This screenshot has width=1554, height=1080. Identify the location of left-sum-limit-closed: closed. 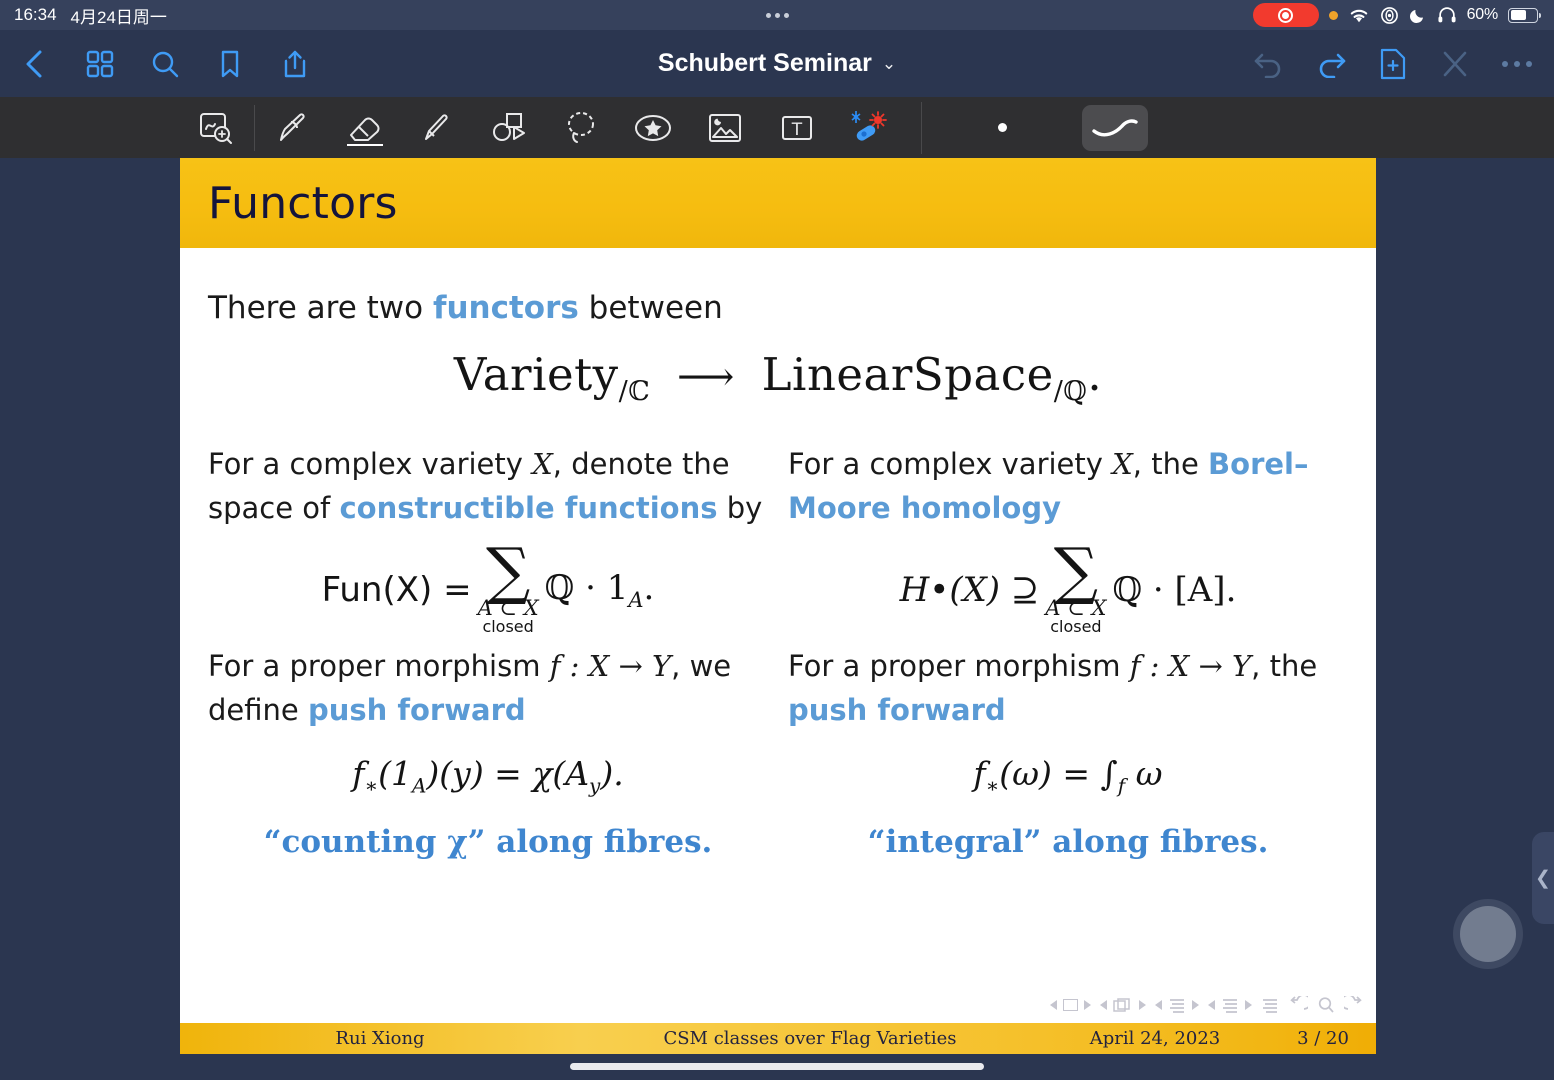
(508, 627).